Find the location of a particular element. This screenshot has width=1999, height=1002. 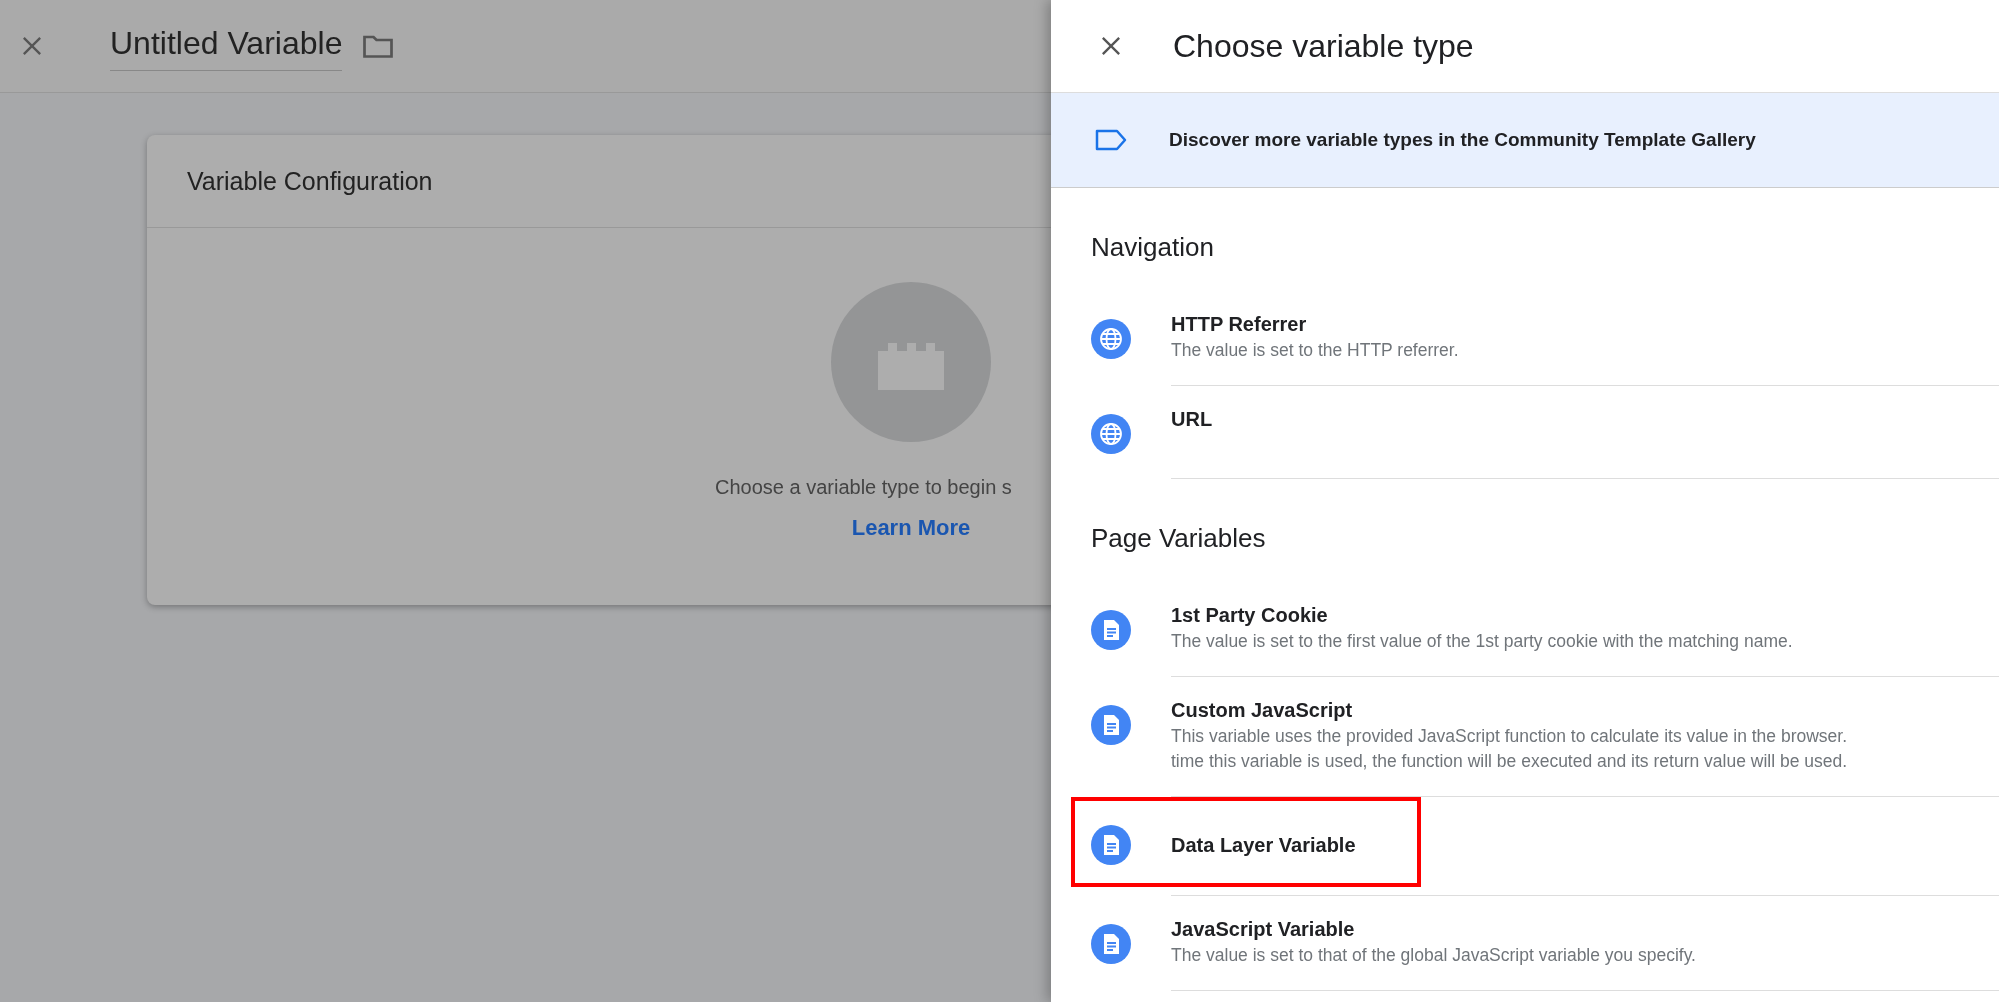

variable-type-name: 1st Party Cookie is located at coordinates (1482, 615).